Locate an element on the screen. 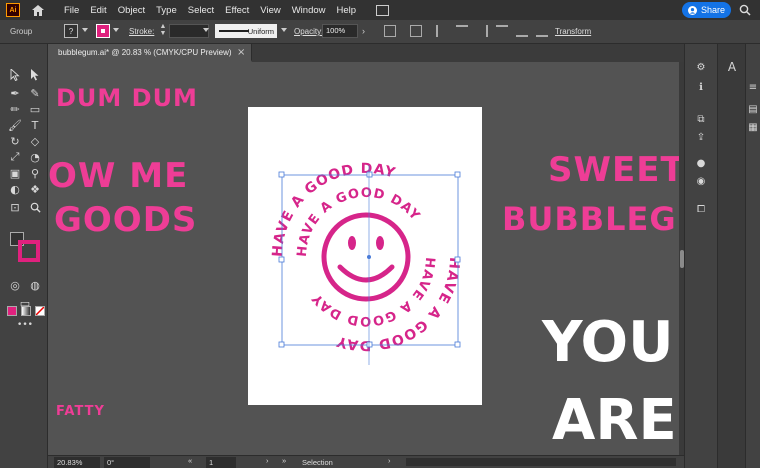 The height and width of the screenshot is (468, 760). variable-width-profile: Uniform is located at coordinates (246, 31).